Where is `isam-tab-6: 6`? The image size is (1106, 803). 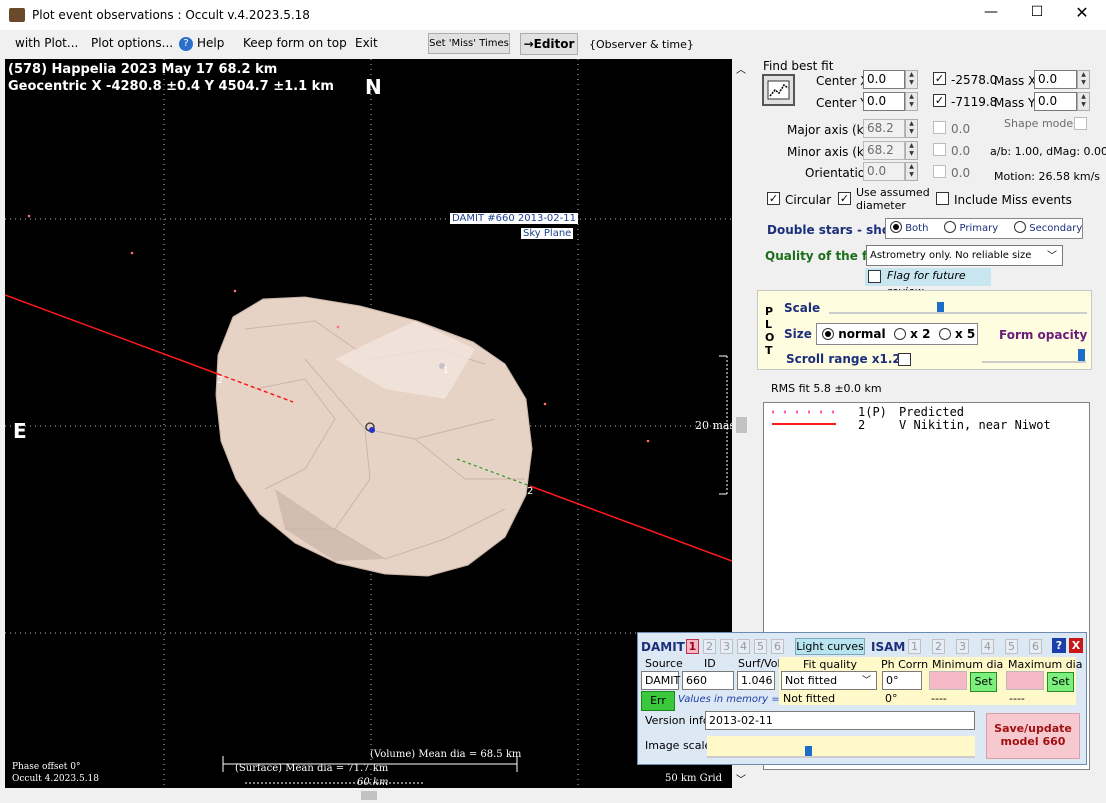 isam-tab-6: 6 is located at coordinates (1035, 646).